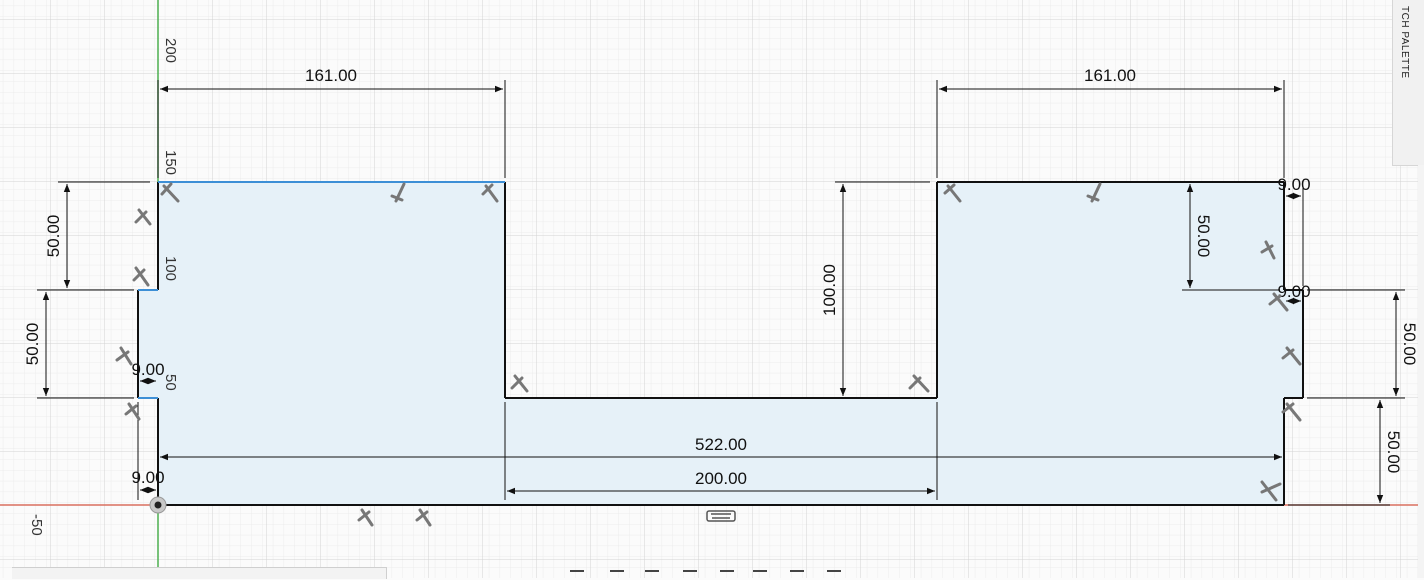 The height and width of the screenshot is (580, 1424). Describe the element at coordinates (1408, 83) in the screenshot. I see `sketch-palette-tab: TCH PALETTE` at that location.